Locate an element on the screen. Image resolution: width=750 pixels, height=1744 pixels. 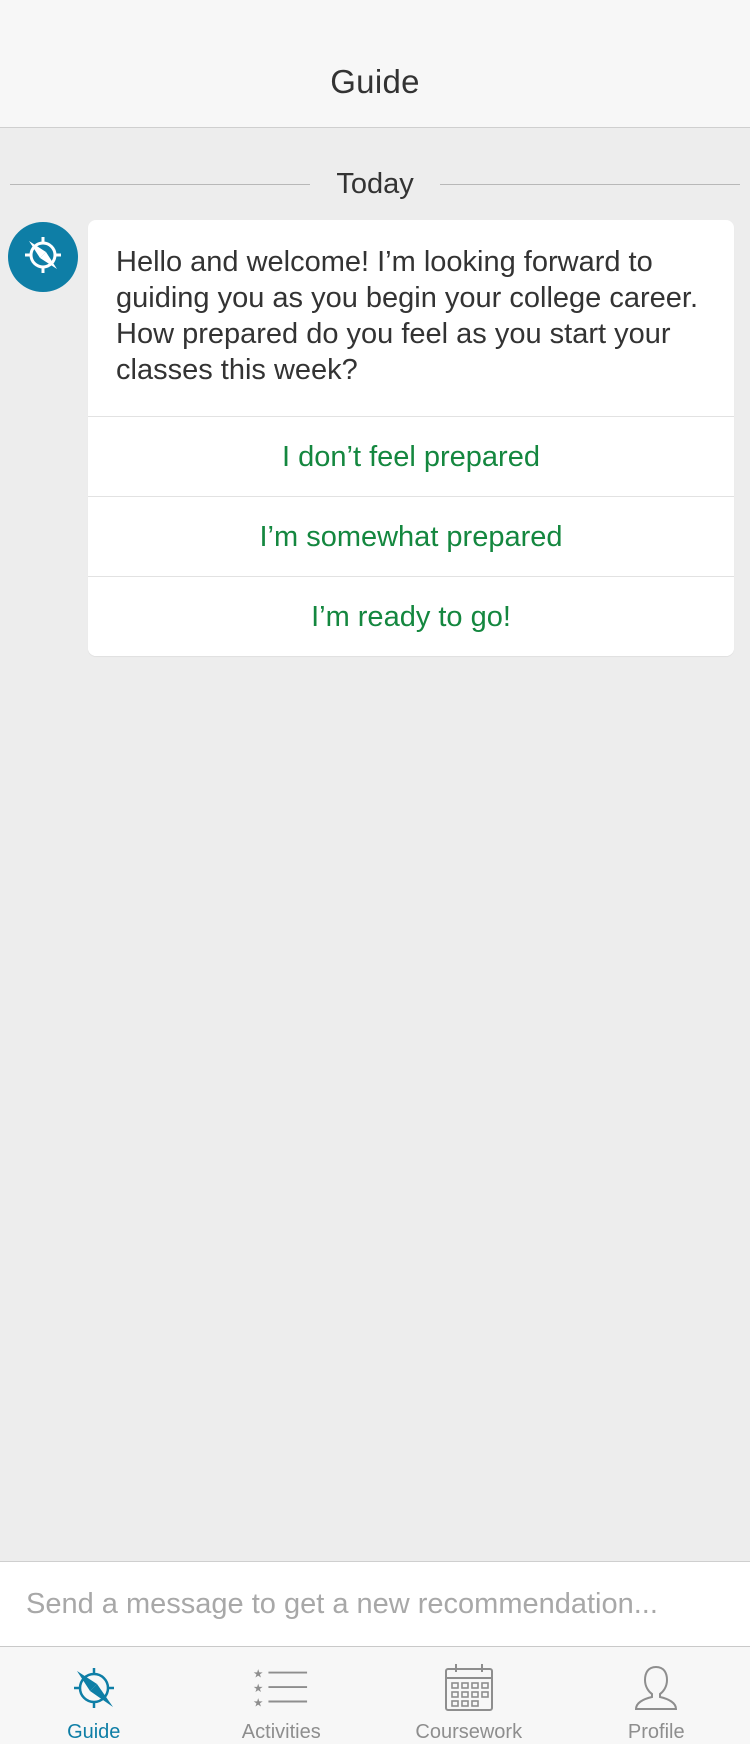
person-icon is located at coordinates (656, 1688).